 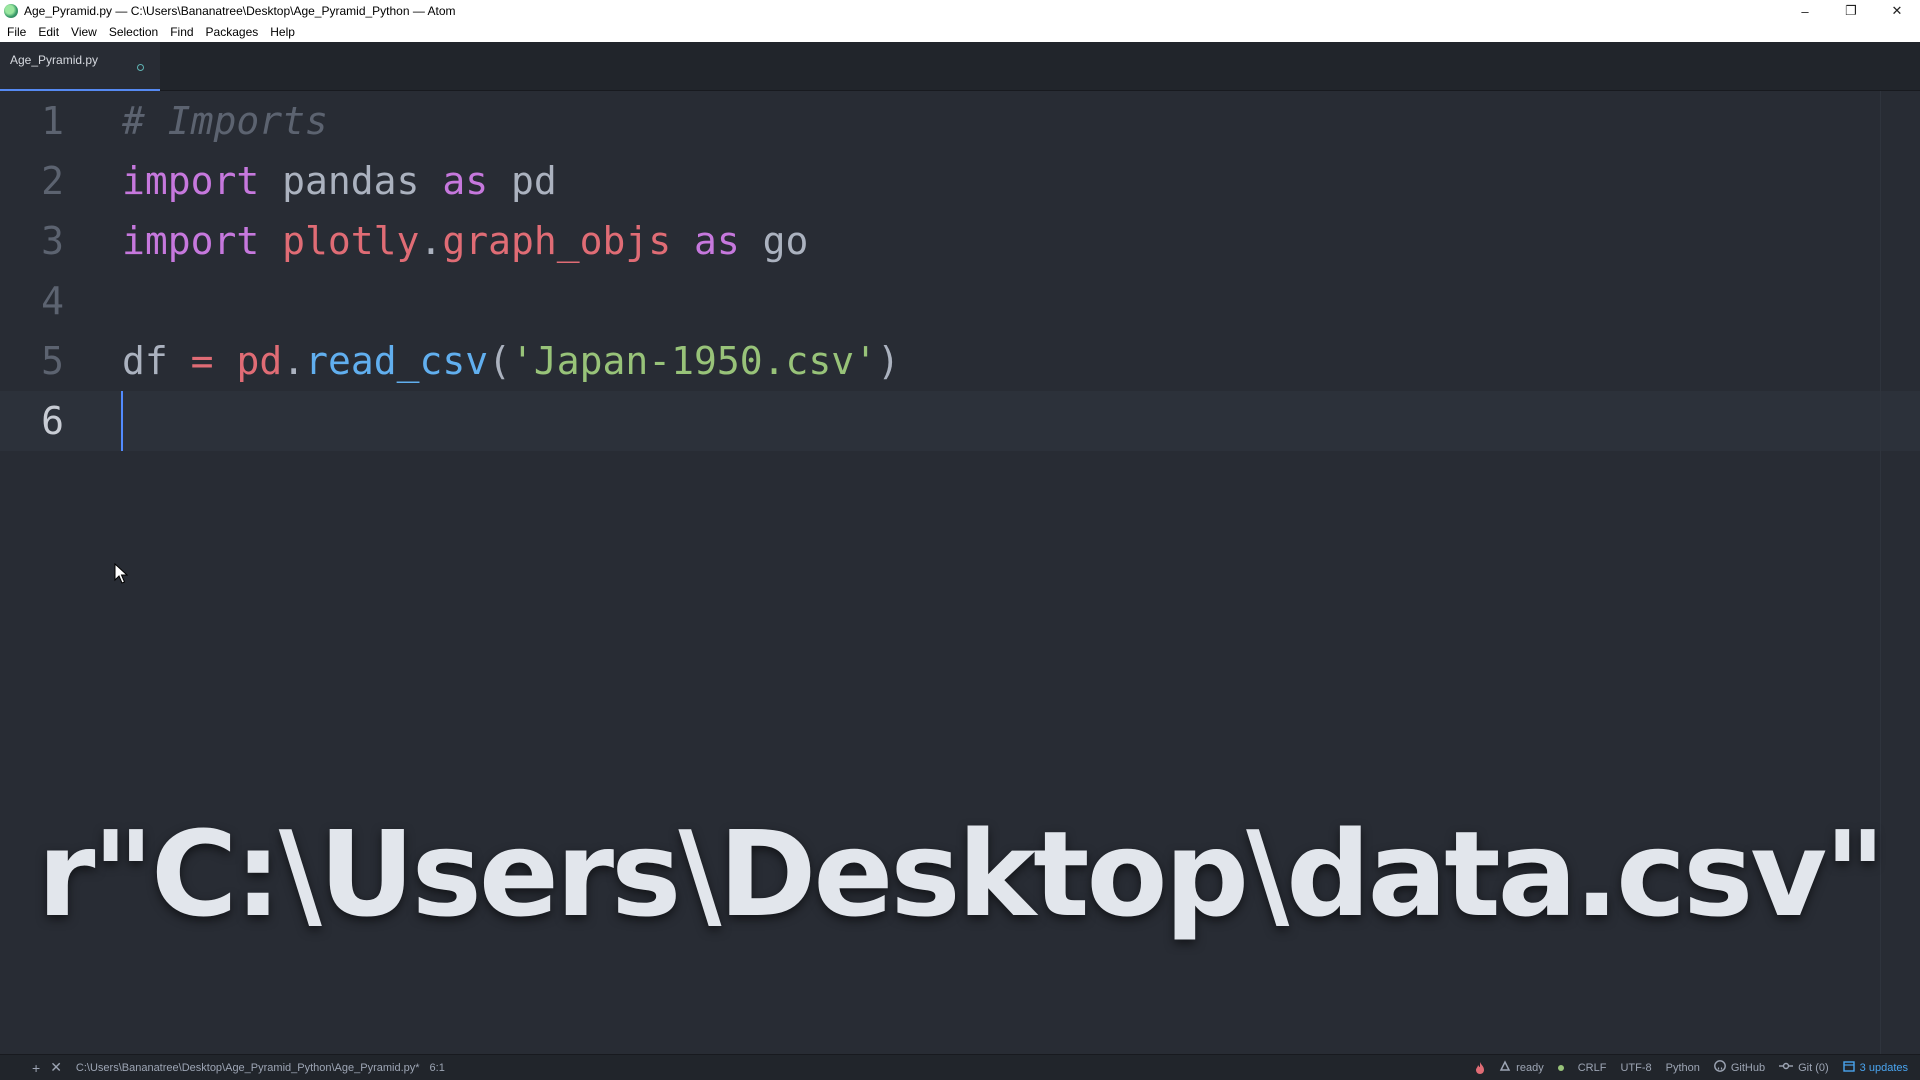 What do you see at coordinates (1592, 1068) in the screenshot?
I see `line-ending-selector: CRLF` at bounding box center [1592, 1068].